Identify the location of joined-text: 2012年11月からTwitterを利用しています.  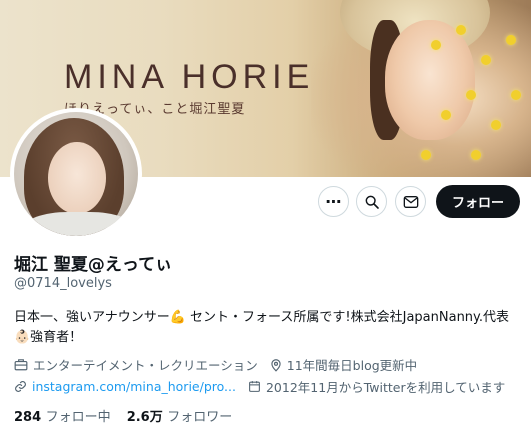
(385, 387).